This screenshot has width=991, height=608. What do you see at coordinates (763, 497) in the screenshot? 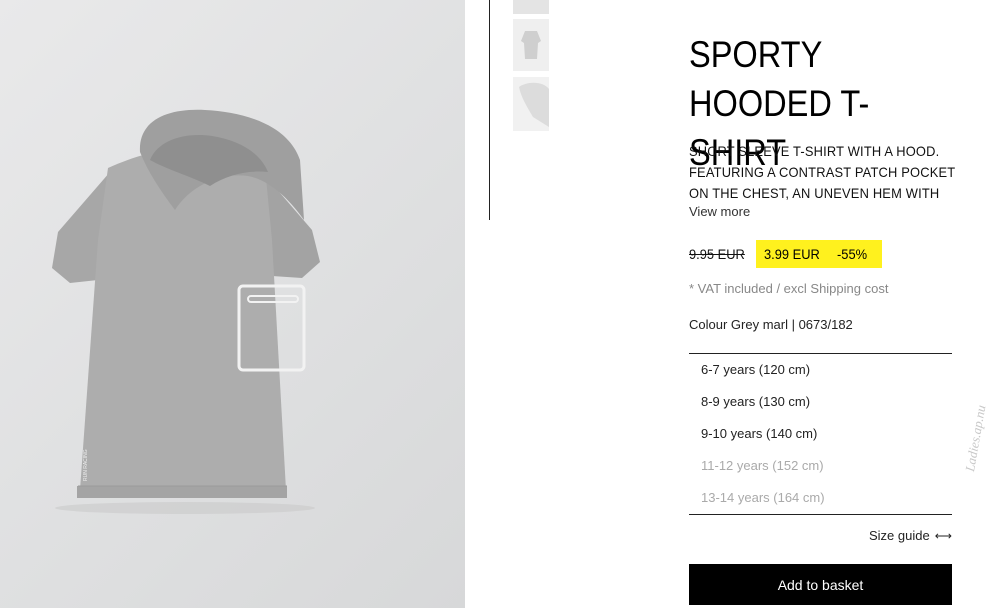
I see `size-option-13-14: 13-14 years (164 cm)` at bounding box center [763, 497].